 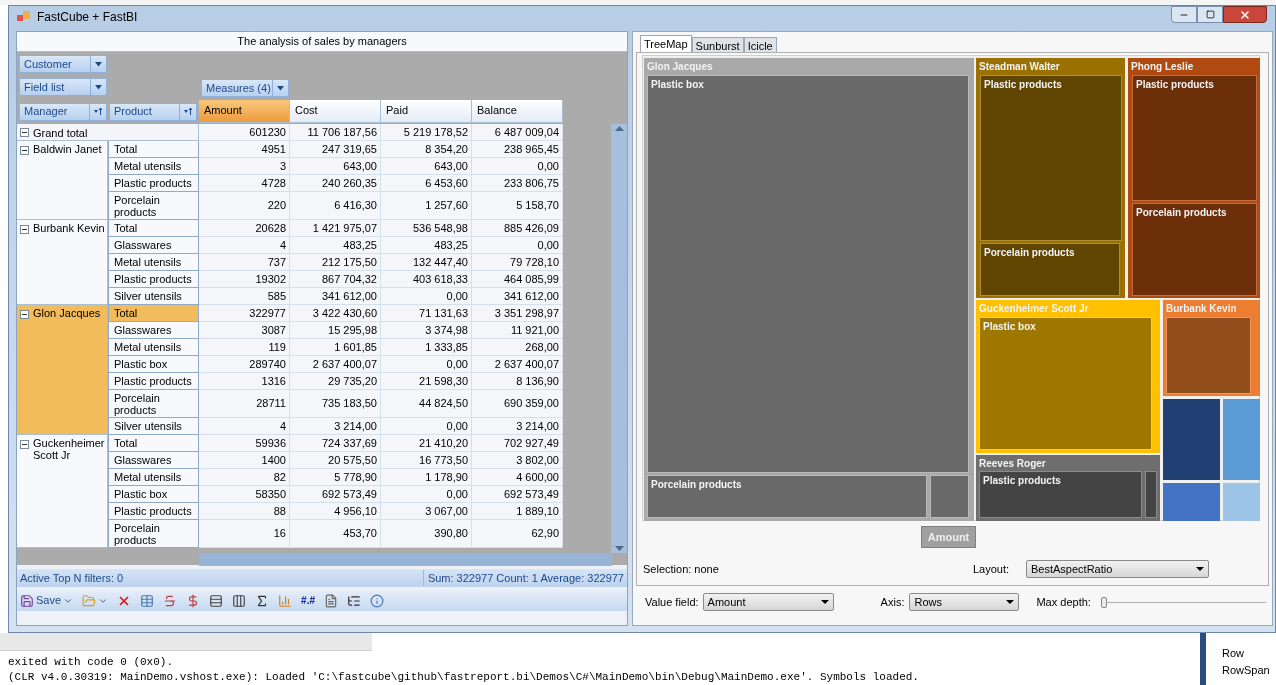 I want to click on value-cell: 132 447,40, so click(x=426, y=262).